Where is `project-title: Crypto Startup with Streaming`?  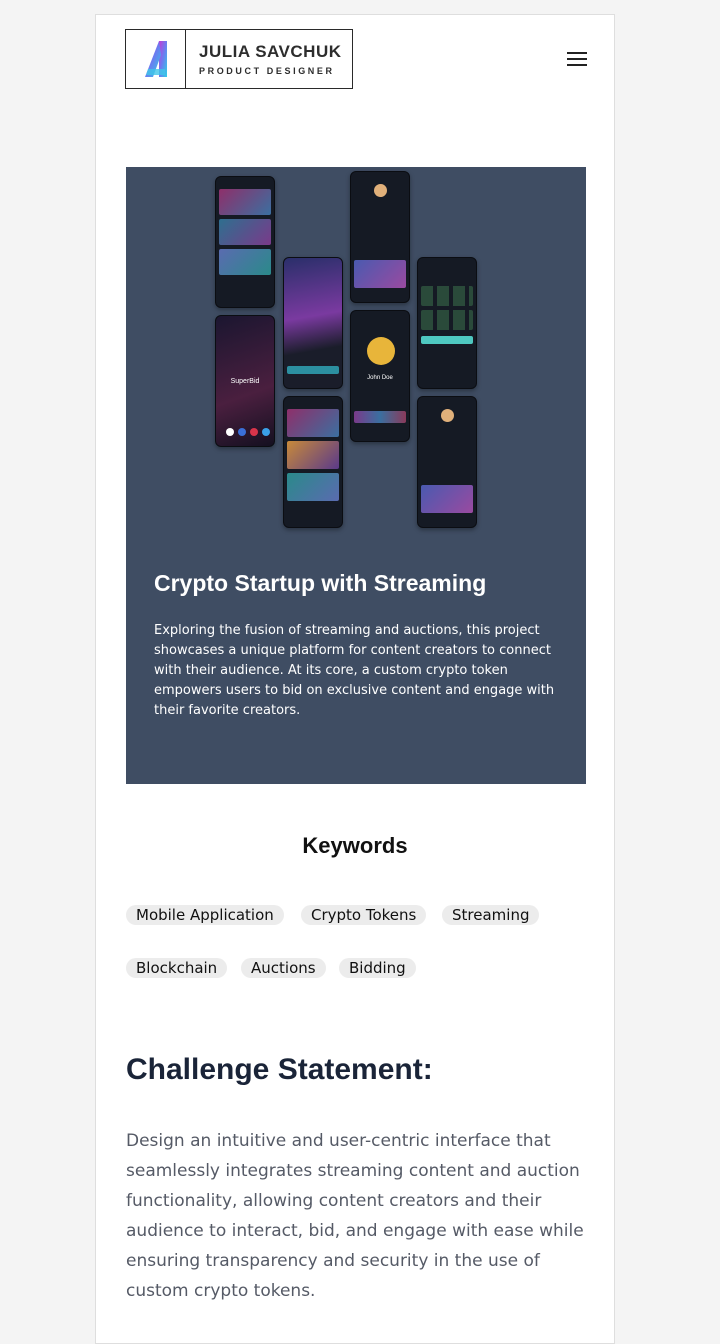 project-title: Crypto Startup with Streaming is located at coordinates (320, 583).